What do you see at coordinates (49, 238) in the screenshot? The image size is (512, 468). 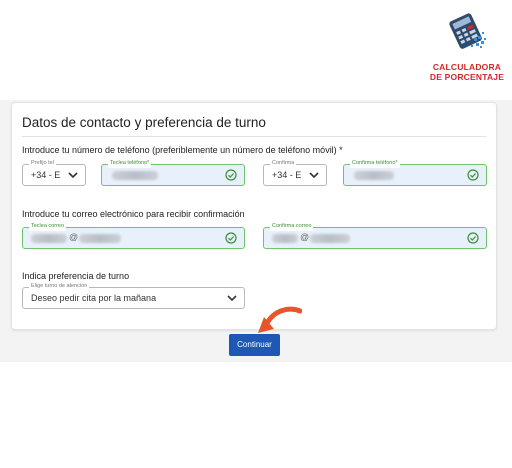 I see `redacted-email-user` at bounding box center [49, 238].